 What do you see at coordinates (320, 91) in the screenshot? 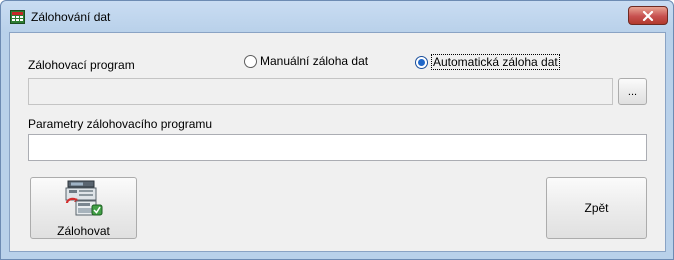
I see `backup-program-path-input` at bounding box center [320, 91].